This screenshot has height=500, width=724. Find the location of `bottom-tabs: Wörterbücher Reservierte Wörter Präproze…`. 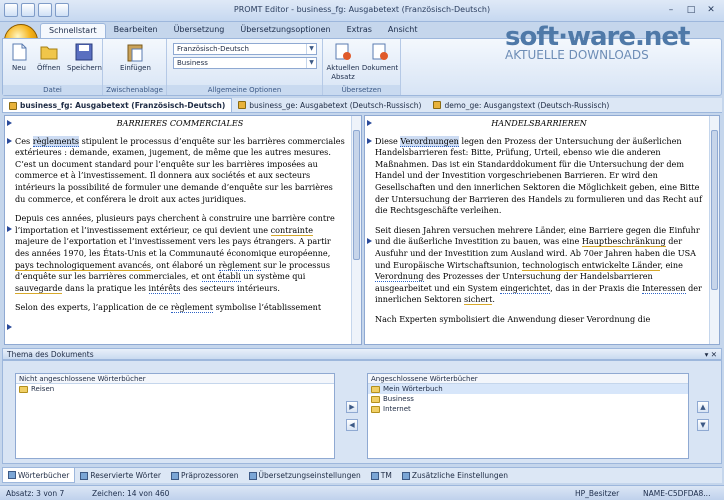

bottom-tabs: Wörterbücher Reservierte Wörter Präproze… is located at coordinates (362, 475).